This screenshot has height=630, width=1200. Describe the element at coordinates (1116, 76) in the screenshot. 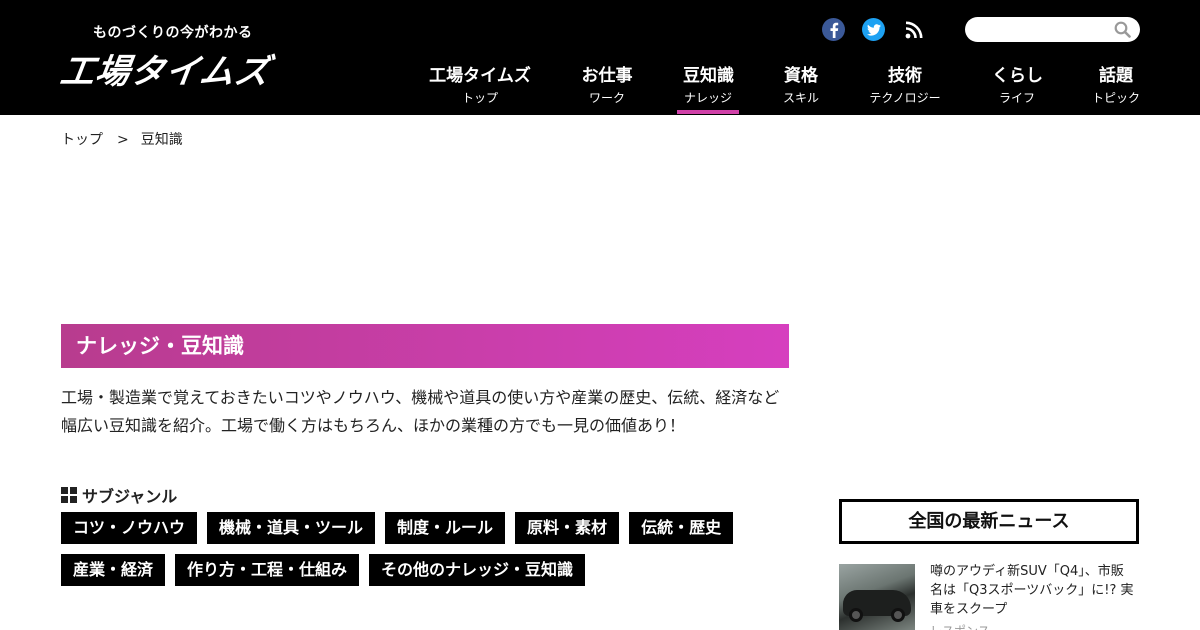

I see `nav-label: 話題` at that location.